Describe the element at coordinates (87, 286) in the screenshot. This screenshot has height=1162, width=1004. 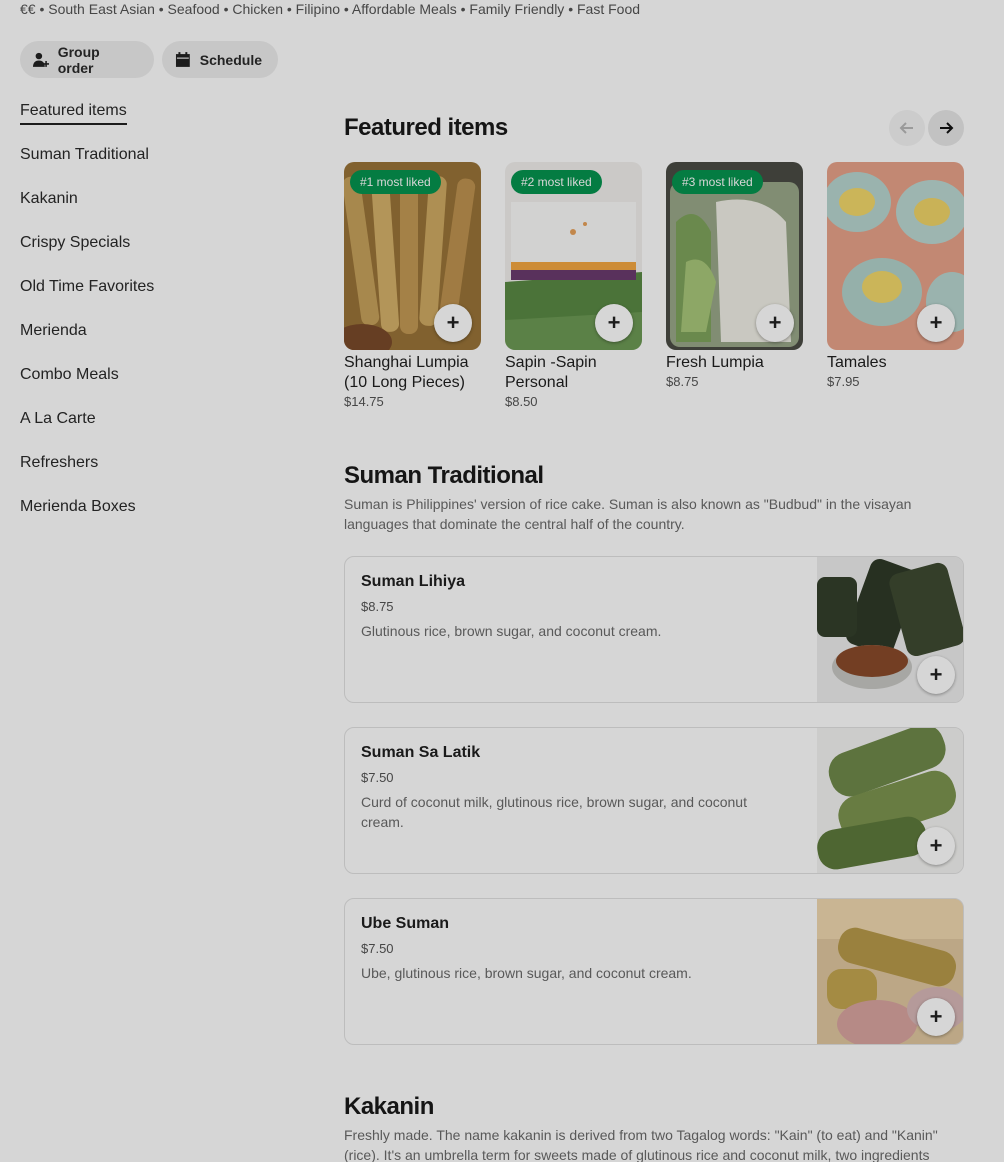
I see `sidebar-item-label: Old Time Favorites` at that location.